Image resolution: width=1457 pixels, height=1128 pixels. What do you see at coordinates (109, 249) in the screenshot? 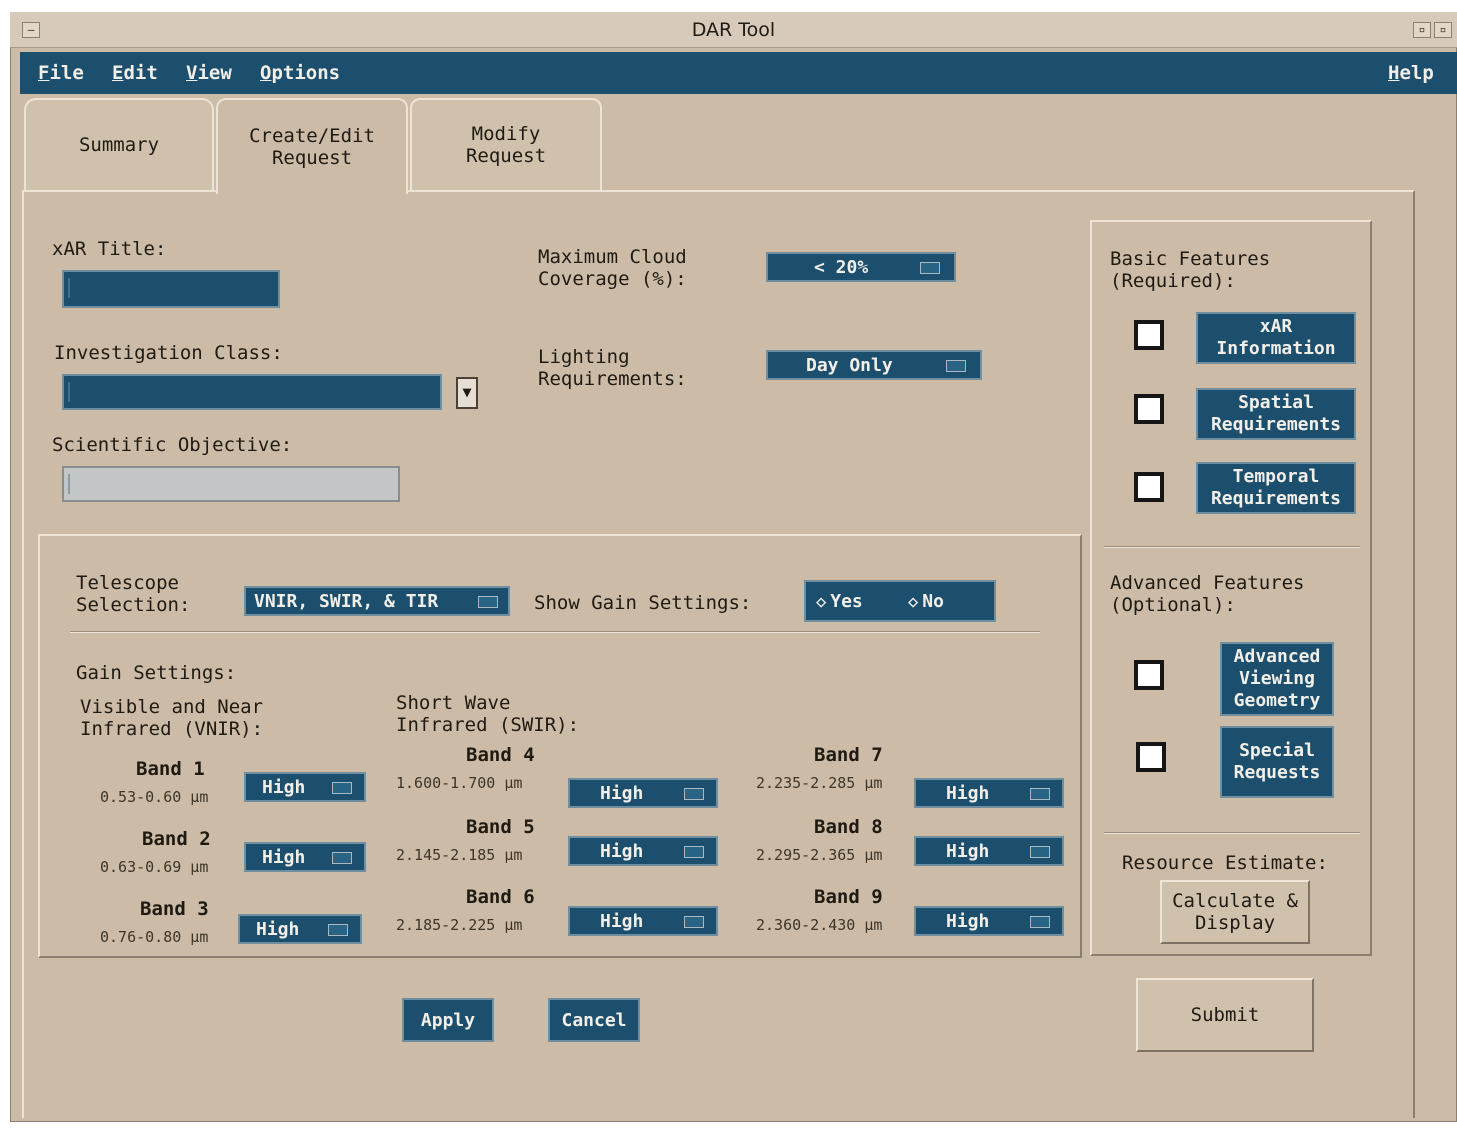
I see `xar-title-label: xAR Title:` at bounding box center [109, 249].